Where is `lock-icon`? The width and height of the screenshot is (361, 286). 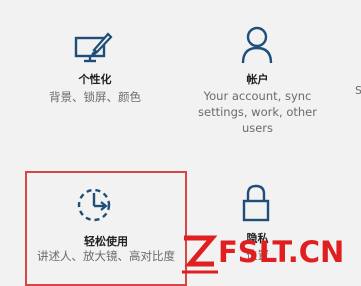
lock-icon is located at coordinates (256, 205).